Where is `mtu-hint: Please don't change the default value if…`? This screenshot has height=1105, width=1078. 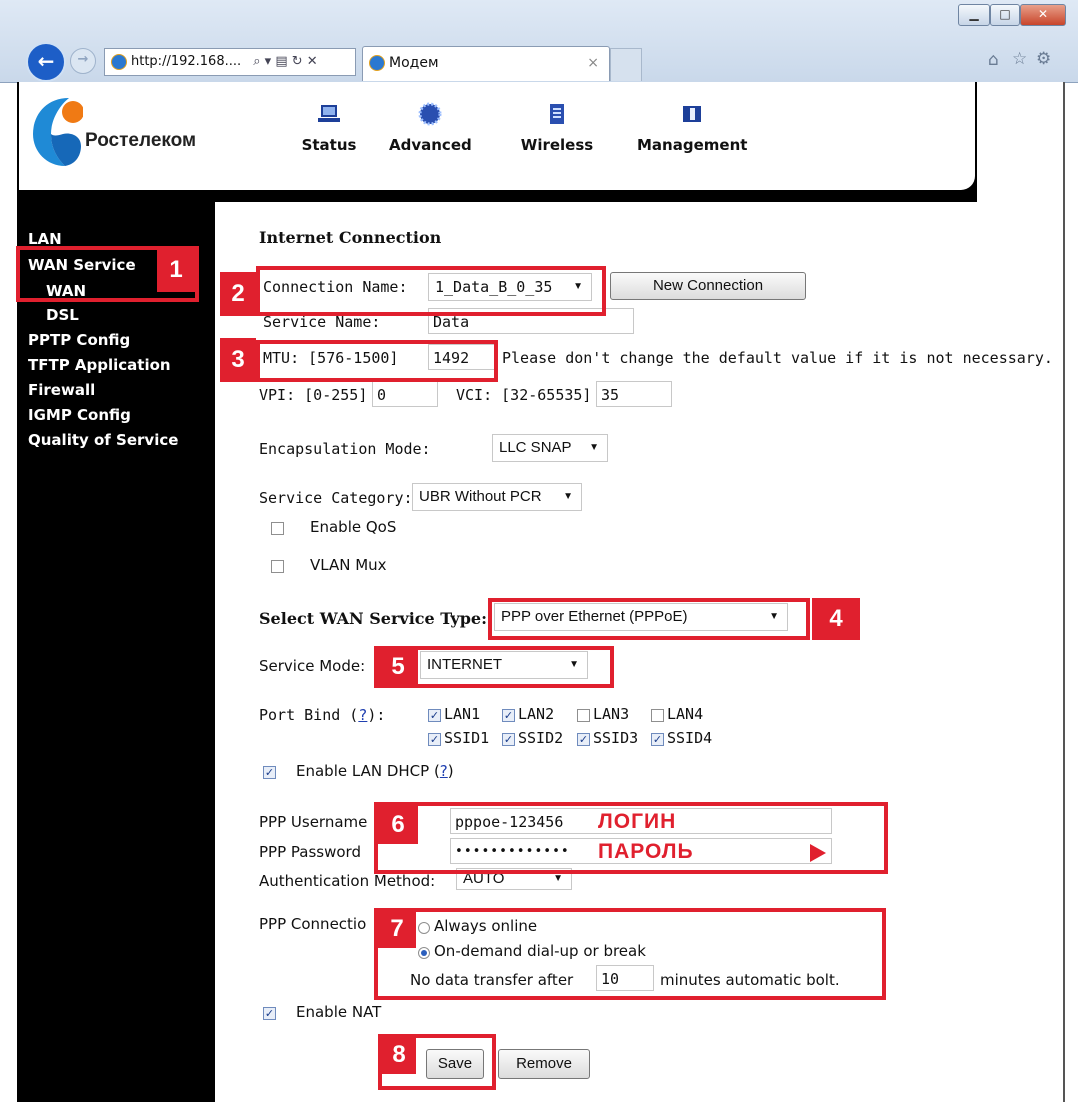
mtu-hint: Please don't change the default value if… is located at coordinates (777, 358).